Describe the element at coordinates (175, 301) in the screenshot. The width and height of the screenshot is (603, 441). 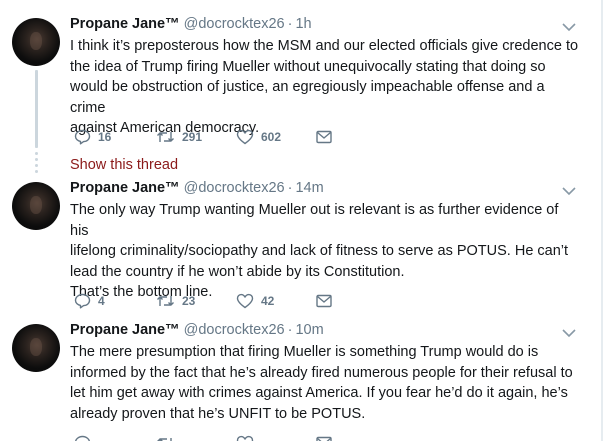
I see `retweet-button: 23` at that location.